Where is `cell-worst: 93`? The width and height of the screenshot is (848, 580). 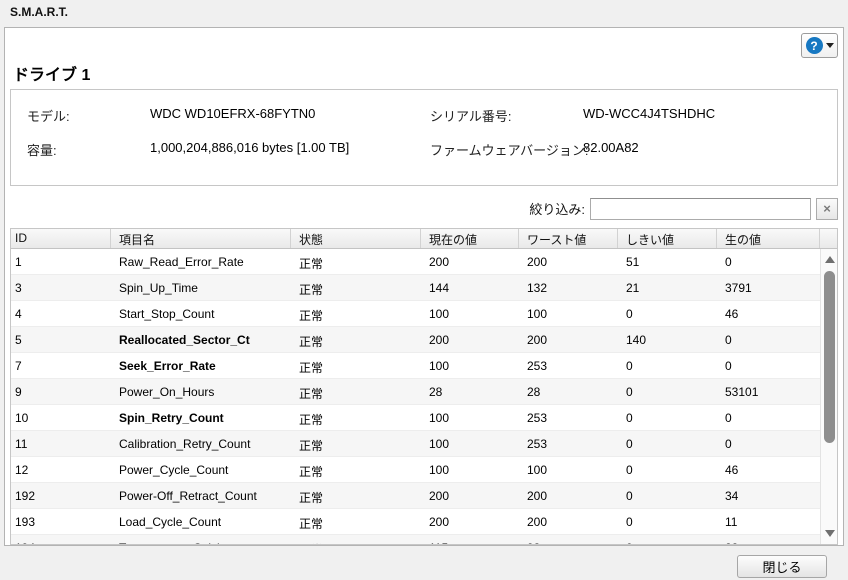 cell-worst: 93 is located at coordinates (568, 539).